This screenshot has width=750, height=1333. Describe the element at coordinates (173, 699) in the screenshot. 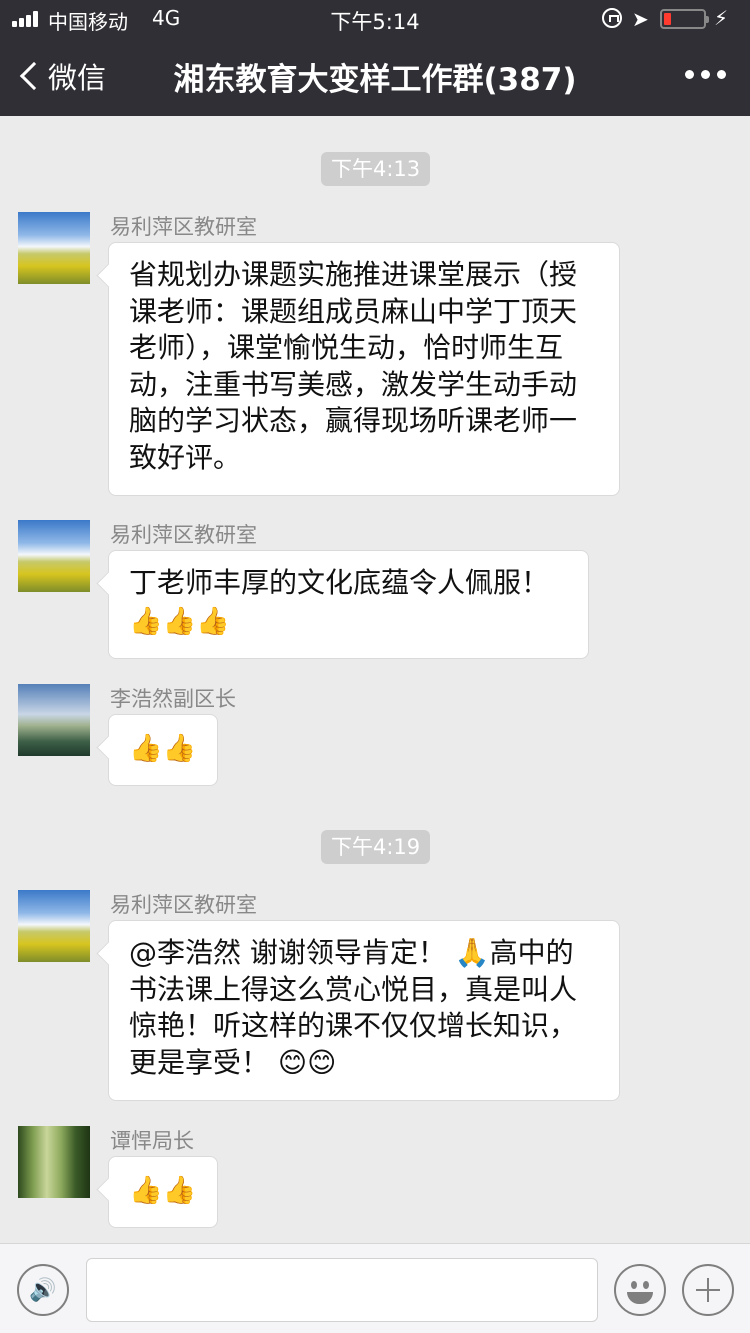

I see `sender-name: 李浩然副区长` at that location.